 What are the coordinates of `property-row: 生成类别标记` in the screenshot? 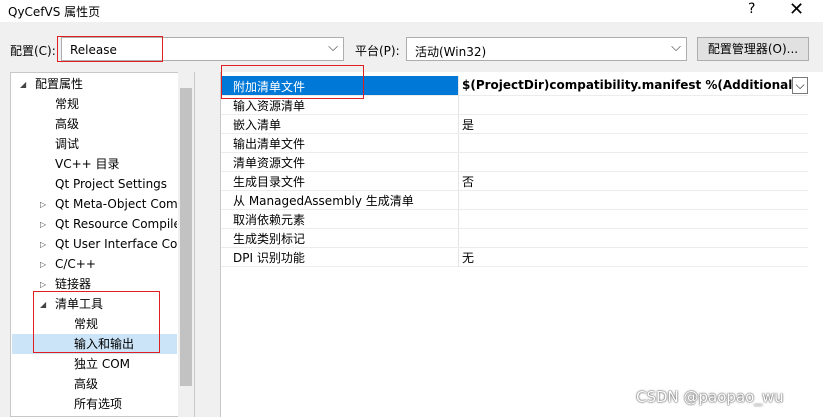 It's located at (522, 237).